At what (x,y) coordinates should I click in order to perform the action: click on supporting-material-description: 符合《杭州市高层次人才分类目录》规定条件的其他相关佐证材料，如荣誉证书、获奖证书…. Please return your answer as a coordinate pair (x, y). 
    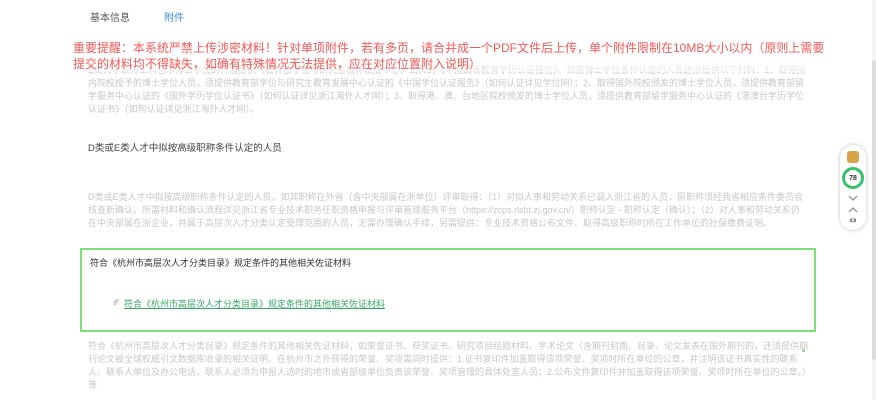
    Looking at the image, I should click on (448, 365).